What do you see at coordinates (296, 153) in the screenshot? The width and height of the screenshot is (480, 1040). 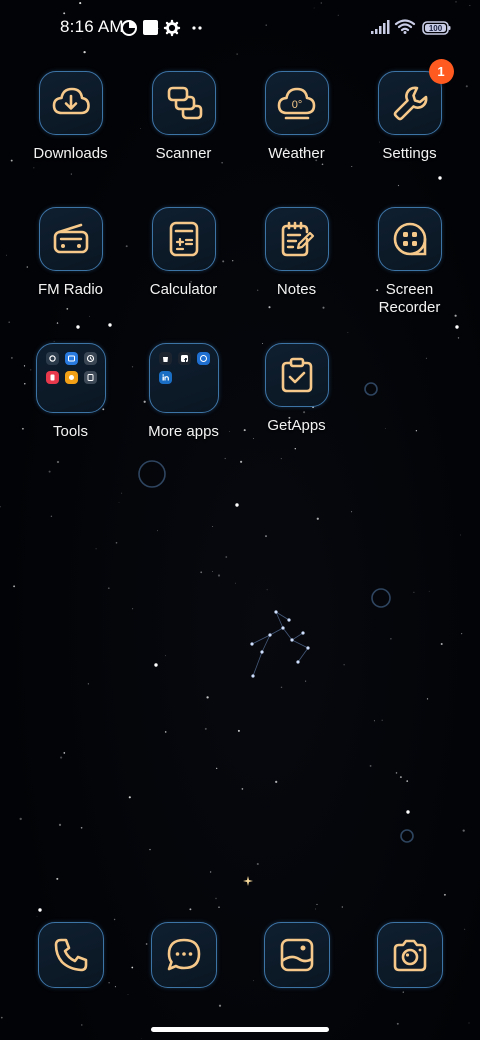 I see `app-label-weather: Weather` at bounding box center [296, 153].